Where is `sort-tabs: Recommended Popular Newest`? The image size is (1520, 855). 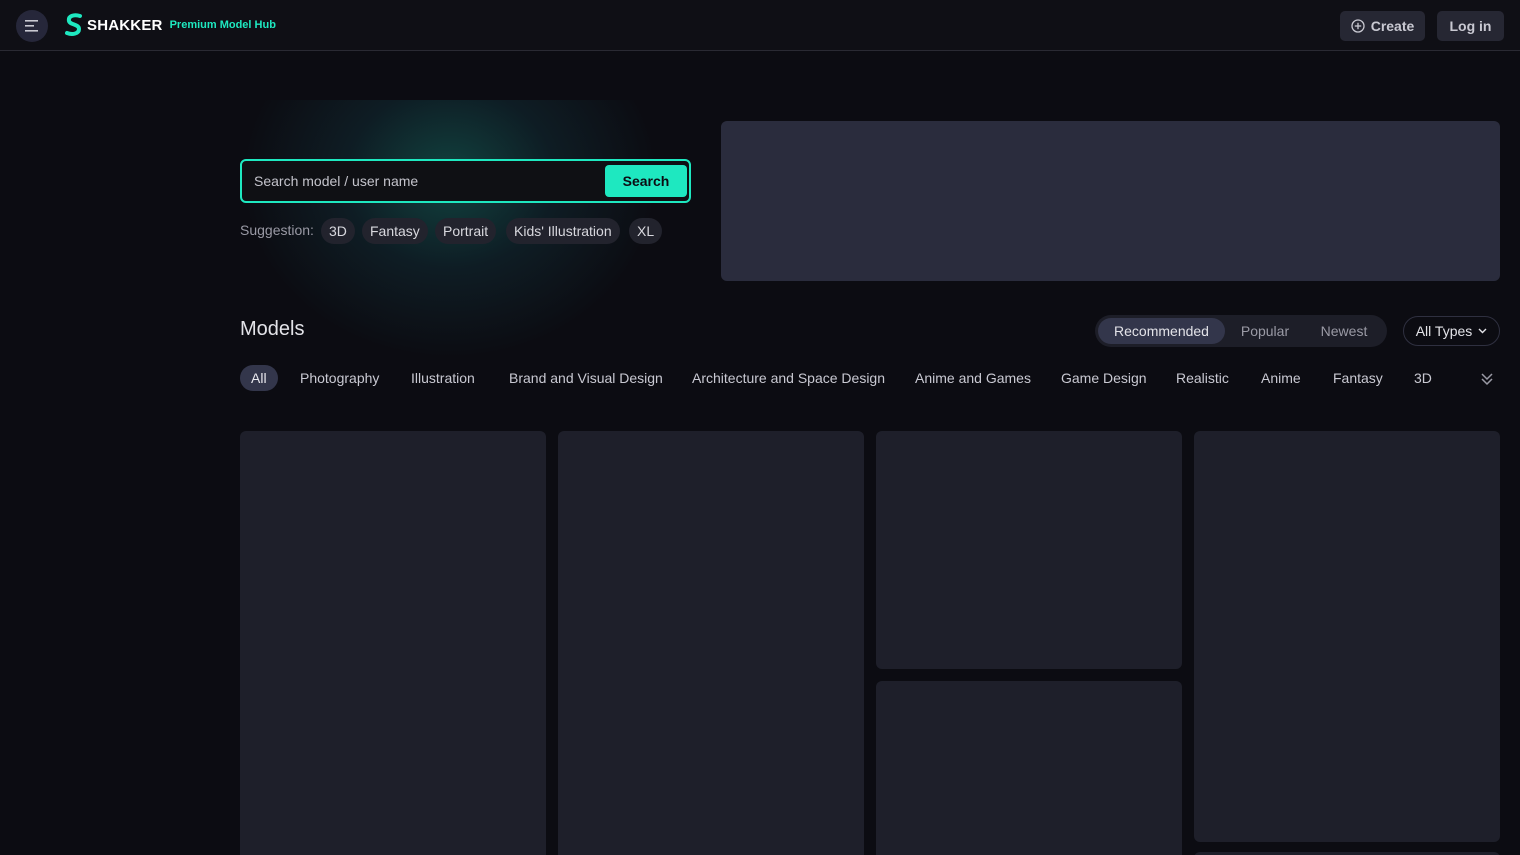 sort-tabs: Recommended Popular Newest is located at coordinates (1241, 331).